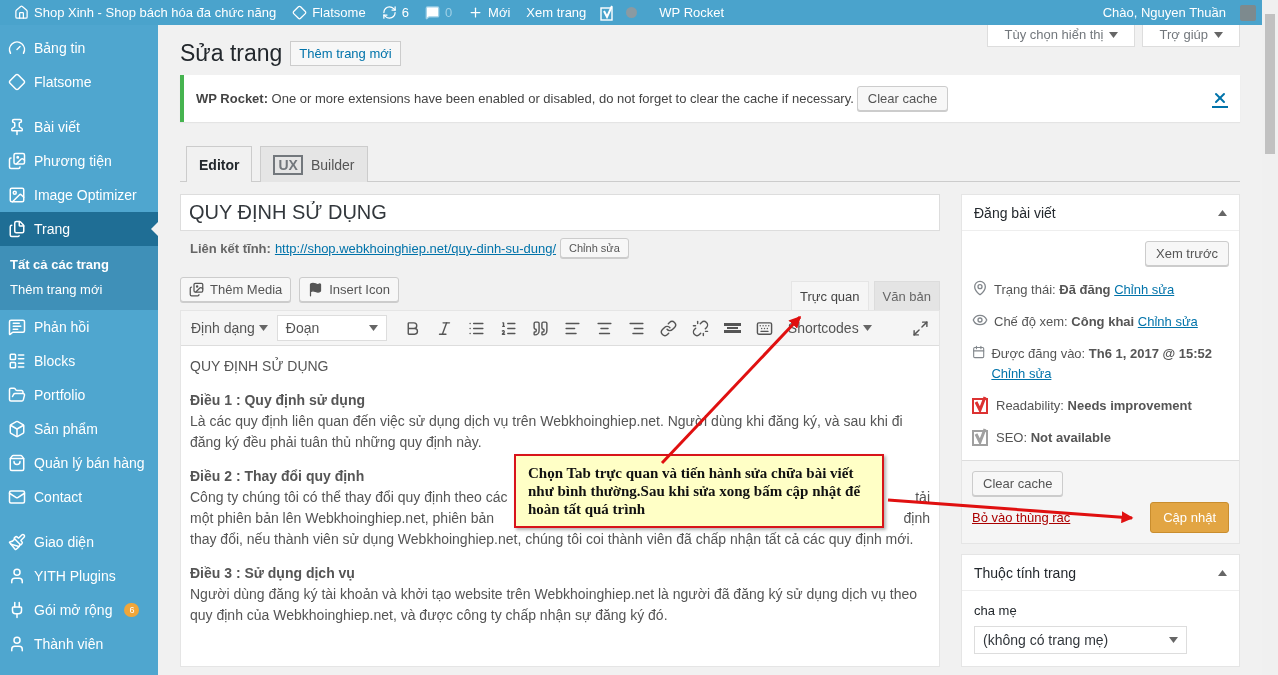 The image size is (1278, 675). Describe the element at coordinates (145, 12) in the screenshot. I see `toolbar-item: Shop Xinh - Shop bách hóa đa chức năng` at that location.